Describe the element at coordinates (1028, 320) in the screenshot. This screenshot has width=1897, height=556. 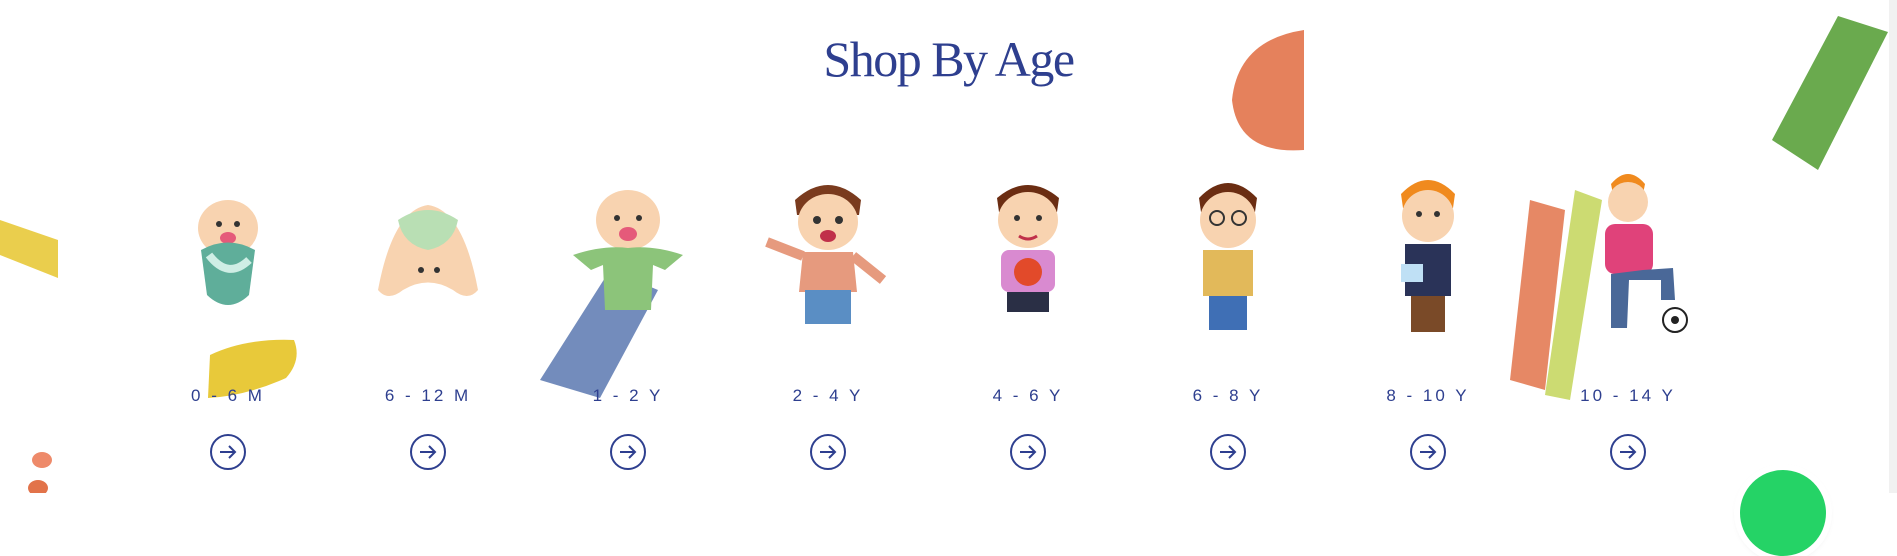
I see `age-card-4-6y: 4 - 6 Y` at that location.